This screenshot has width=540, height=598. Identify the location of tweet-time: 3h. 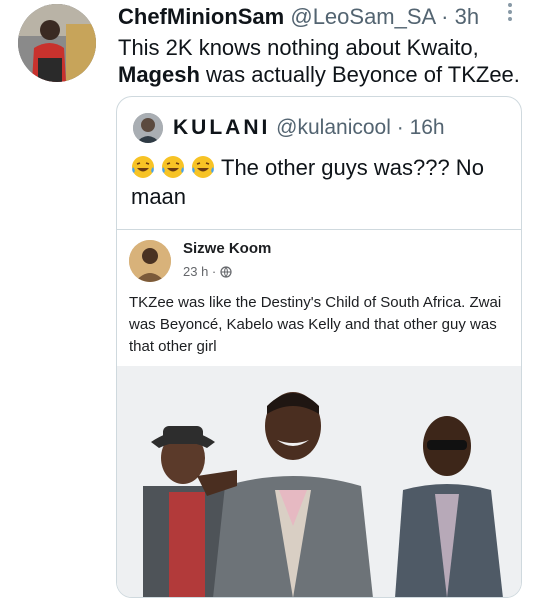
(467, 16).